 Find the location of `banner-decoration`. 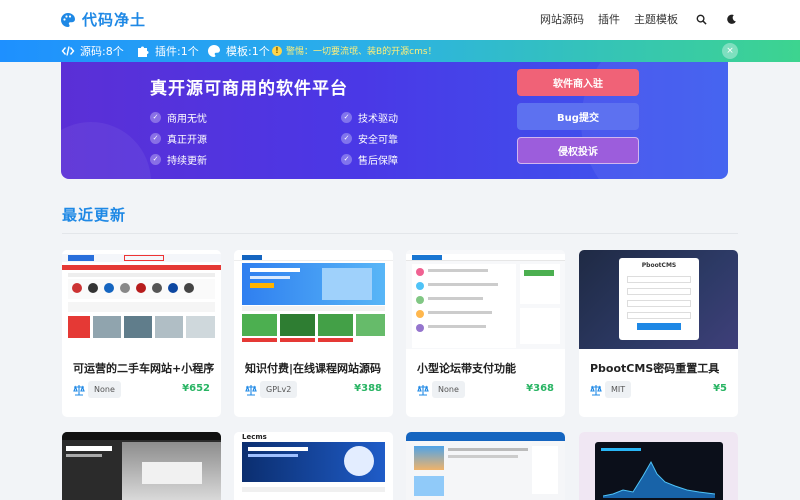

banner-decoration is located at coordinates (106, 150).